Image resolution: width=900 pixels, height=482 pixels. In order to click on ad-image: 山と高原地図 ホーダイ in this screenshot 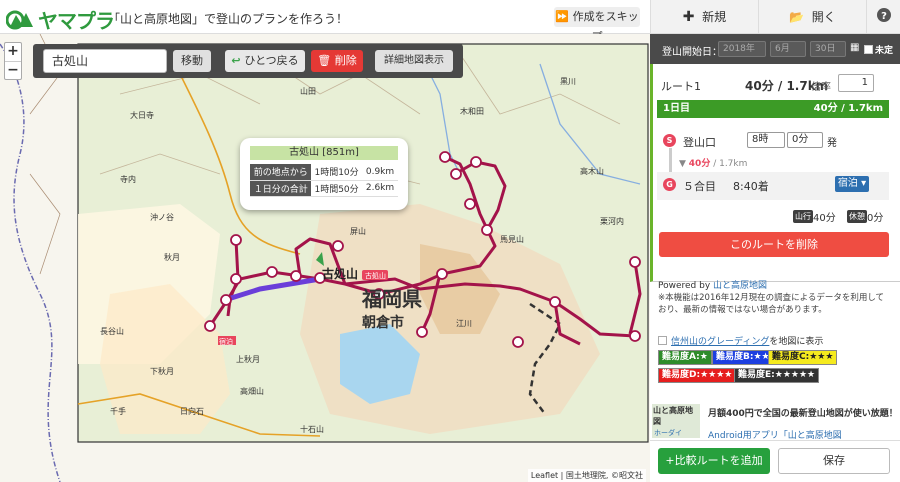, I will do `click(676, 421)`.